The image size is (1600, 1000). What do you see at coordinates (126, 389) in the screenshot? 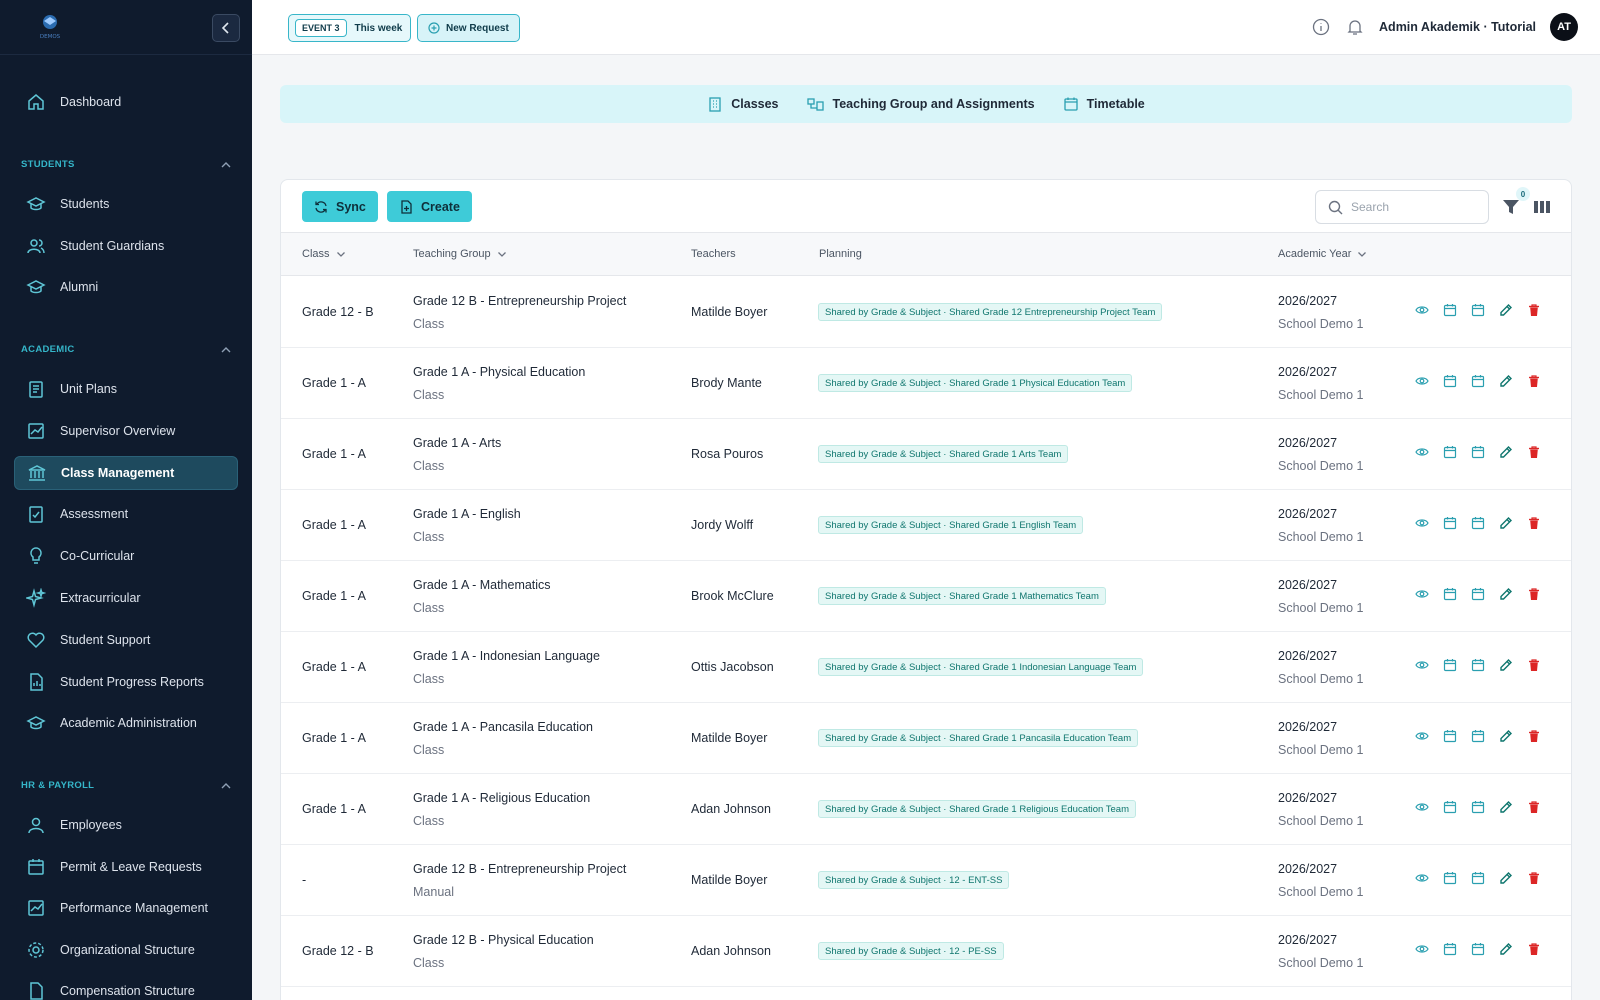
I see `sidebar-item-unit-plans: Unit Plans` at bounding box center [126, 389].